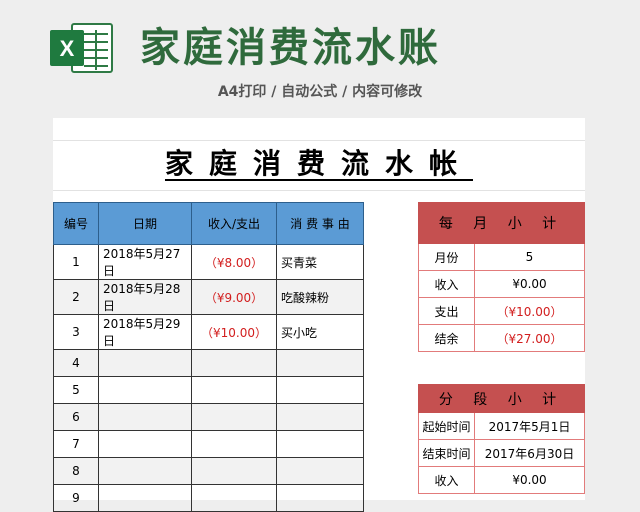 The image size is (640, 512). What do you see at coordinates (446, 284) in the screenshot?
I see `monthly-label: 收入` at bounding box center [446, 284].